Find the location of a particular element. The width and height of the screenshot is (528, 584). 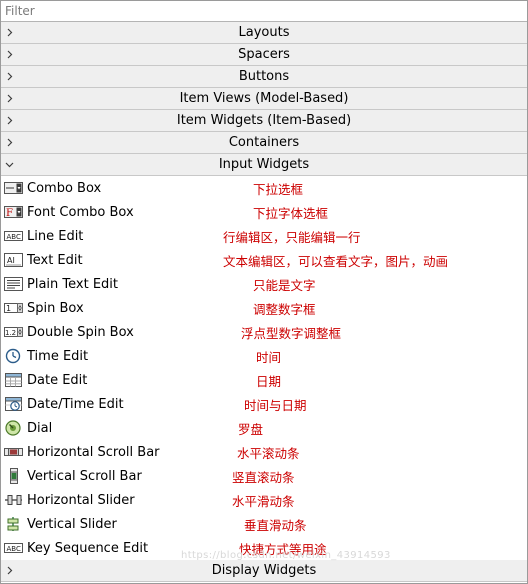

widget-item-vertical-slider: Vertical Slider 垂直滑动条 is located at coordinates (264, 524).